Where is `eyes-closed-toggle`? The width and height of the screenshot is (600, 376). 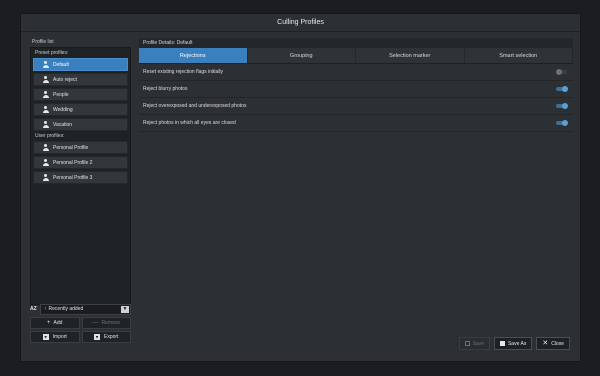 eyes-closed-toggle is located at coordinates (562, 122).